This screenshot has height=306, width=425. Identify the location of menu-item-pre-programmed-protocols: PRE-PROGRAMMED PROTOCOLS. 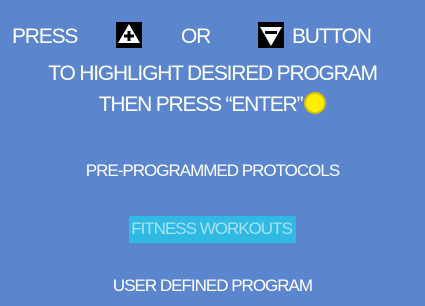
(212, 171).